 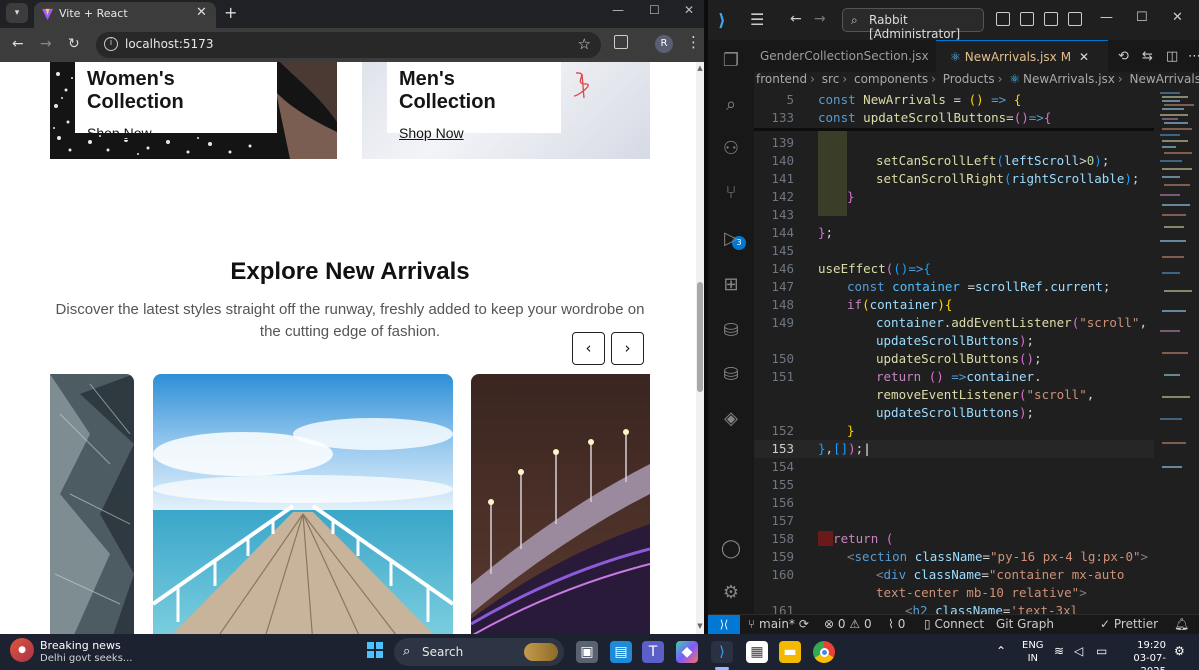 What do you see at coordinates (790, 99) in the screenshot?
I see `line-number: 5` at bounding box center [790, 99].